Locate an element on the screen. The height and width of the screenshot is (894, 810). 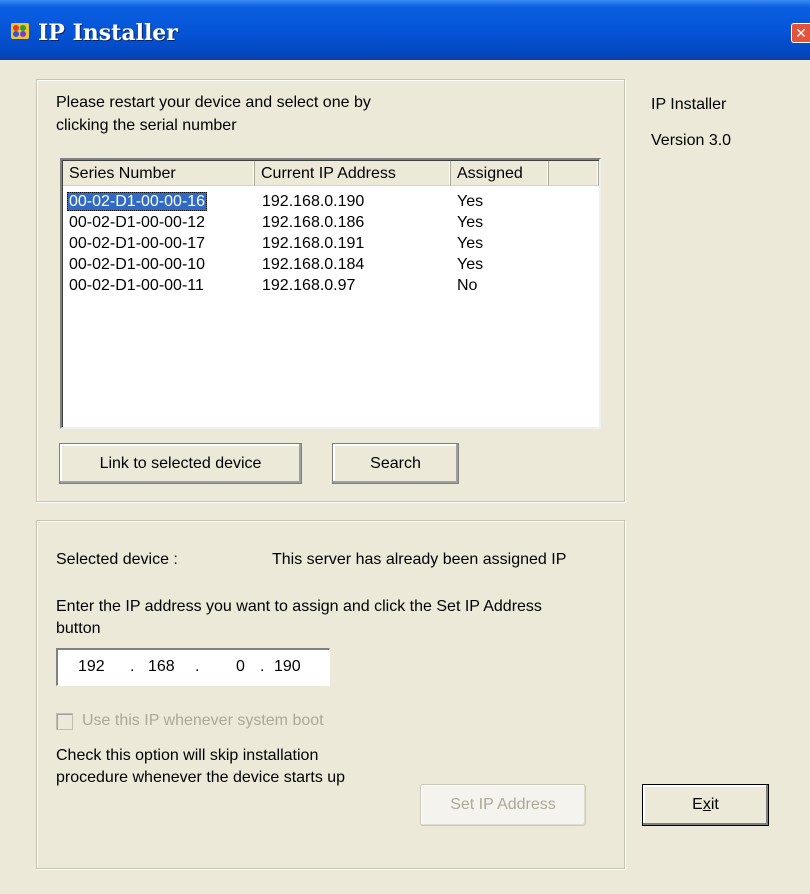
table-row: 00-02-D1-00-00-10 192.168.0.184 Yes is located at coordinates (331, 265).